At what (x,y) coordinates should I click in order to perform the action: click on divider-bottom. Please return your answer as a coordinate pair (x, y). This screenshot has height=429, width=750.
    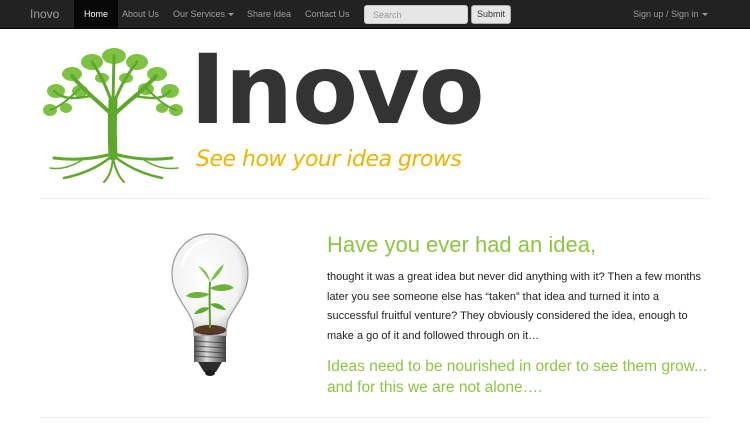
    Looking at the image, I should click on (375, 417).